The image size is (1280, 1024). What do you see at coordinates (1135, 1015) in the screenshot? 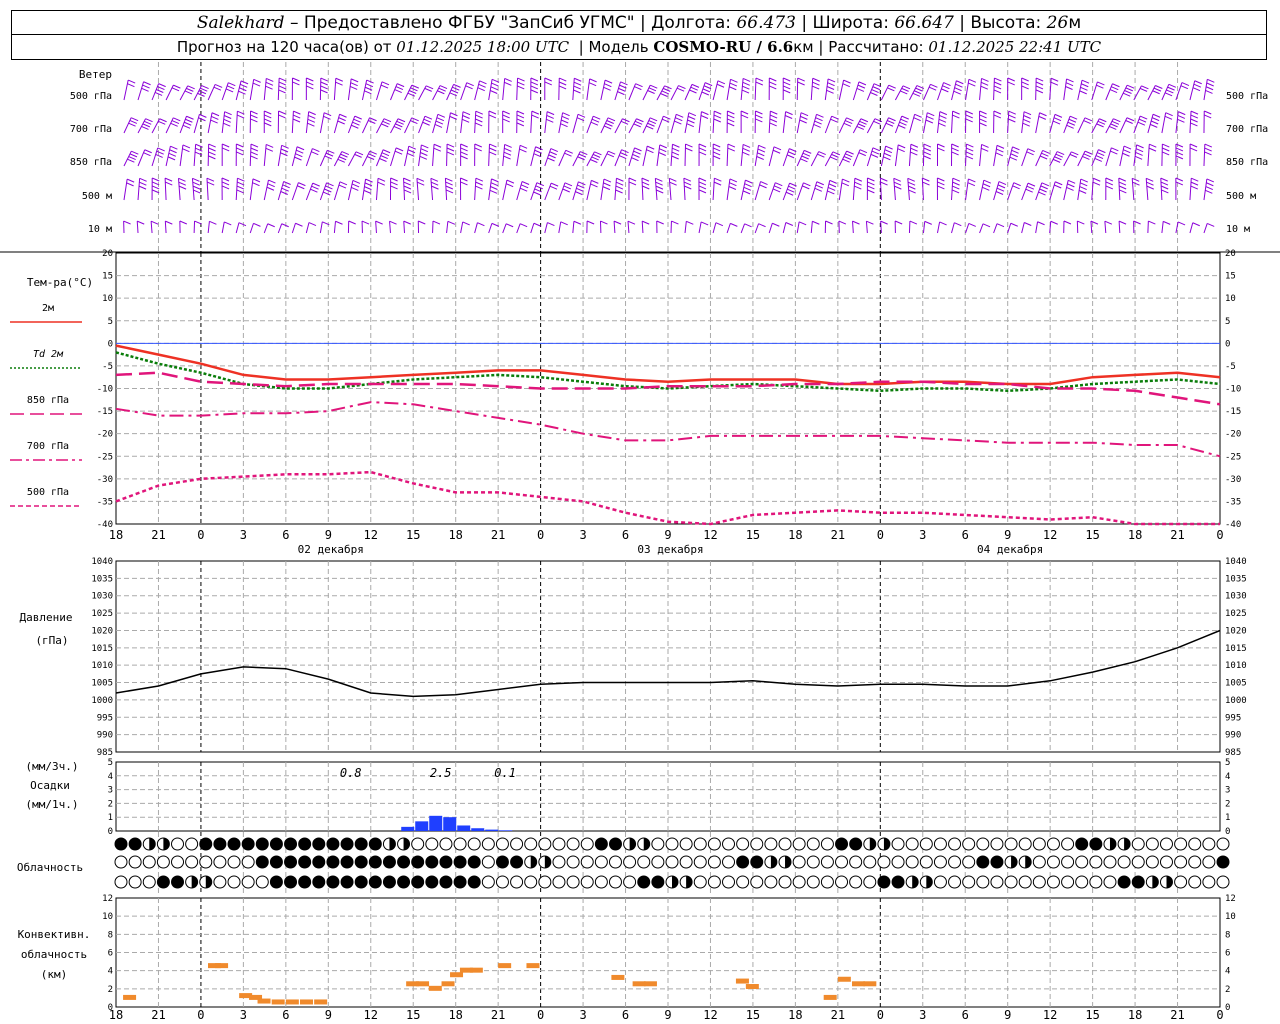
I see `conv-time-tick-label: 18` at bounding box center [1135, 1015].